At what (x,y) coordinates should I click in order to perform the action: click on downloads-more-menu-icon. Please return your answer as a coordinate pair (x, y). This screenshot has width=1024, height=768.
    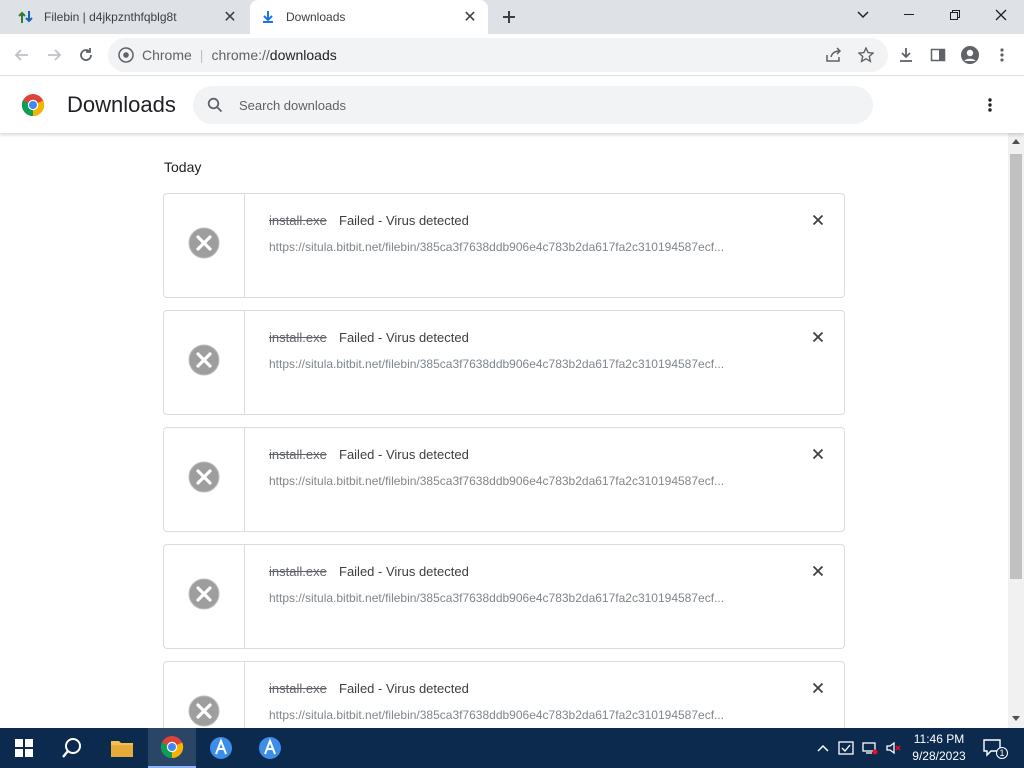
    Looking at the image, I should click on (990, 105).